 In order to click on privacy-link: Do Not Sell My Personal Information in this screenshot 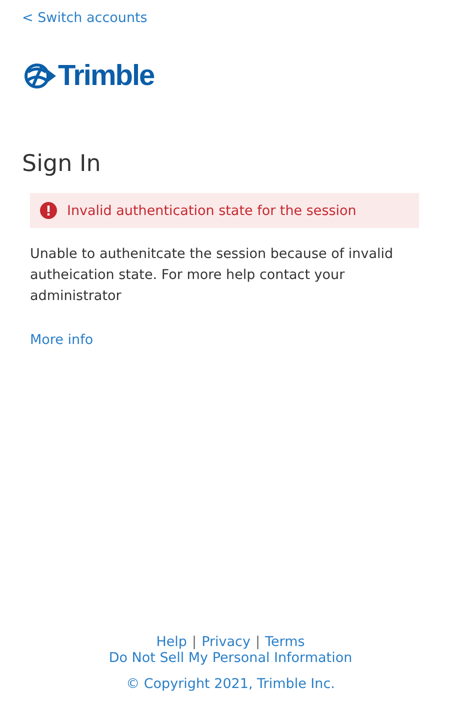, I will do `click(230, 658)`.